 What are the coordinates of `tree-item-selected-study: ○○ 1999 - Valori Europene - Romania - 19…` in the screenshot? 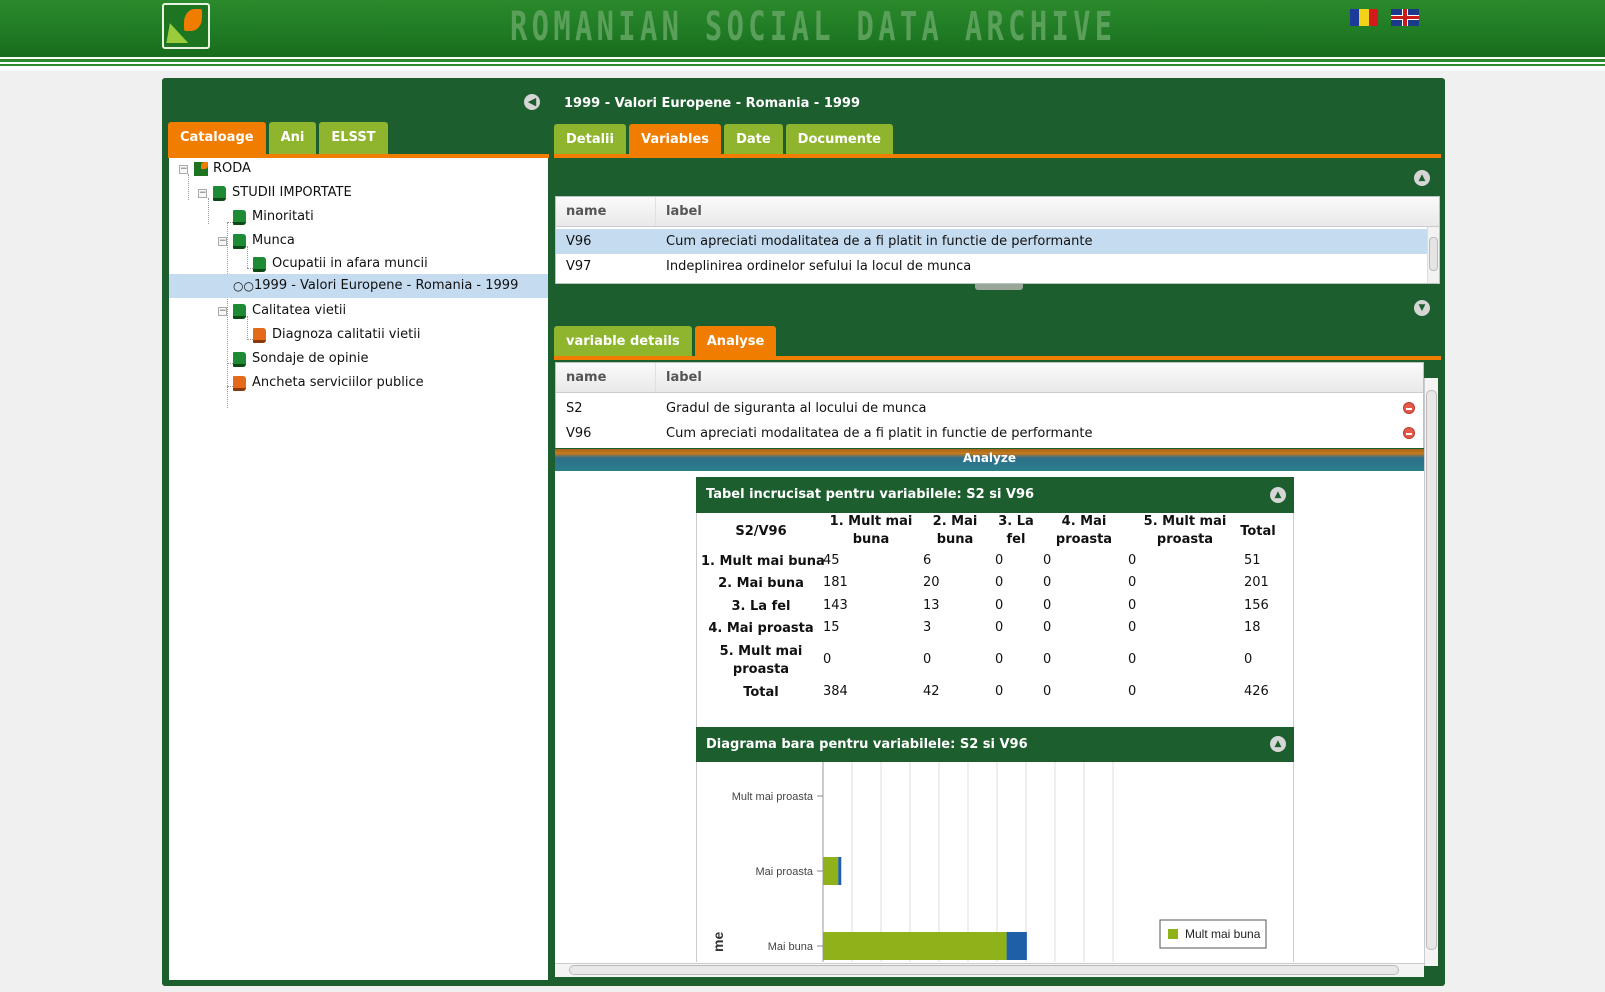 It's located at (358, 286).